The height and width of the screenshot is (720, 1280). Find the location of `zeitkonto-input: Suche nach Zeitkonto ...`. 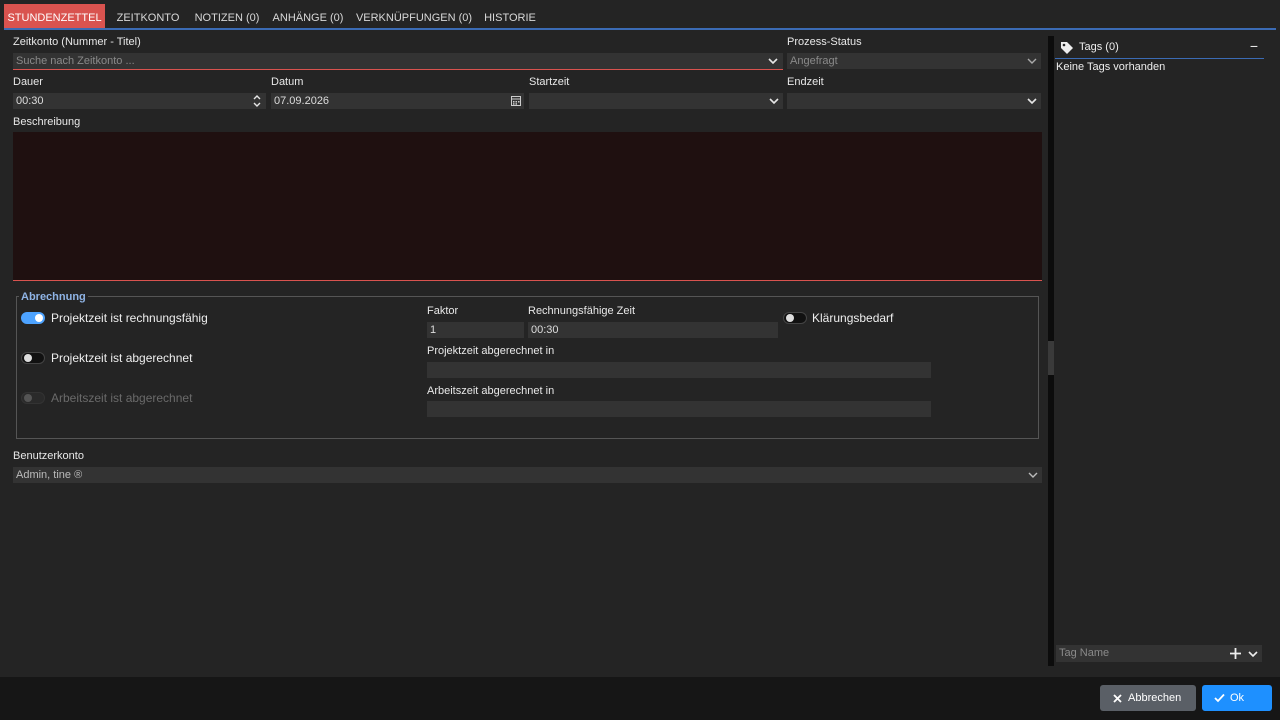

zeitkonto-input: Suche nach Zeitkonto ... is located at coordinates (398, 61).